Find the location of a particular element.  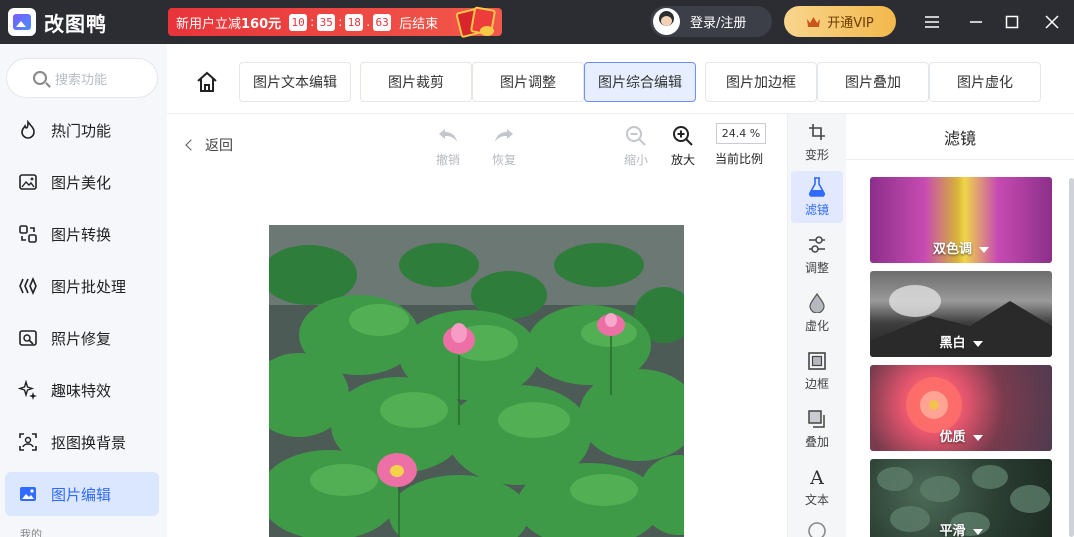

panel-title: 滤镜 is located at coordinates (960, 137).